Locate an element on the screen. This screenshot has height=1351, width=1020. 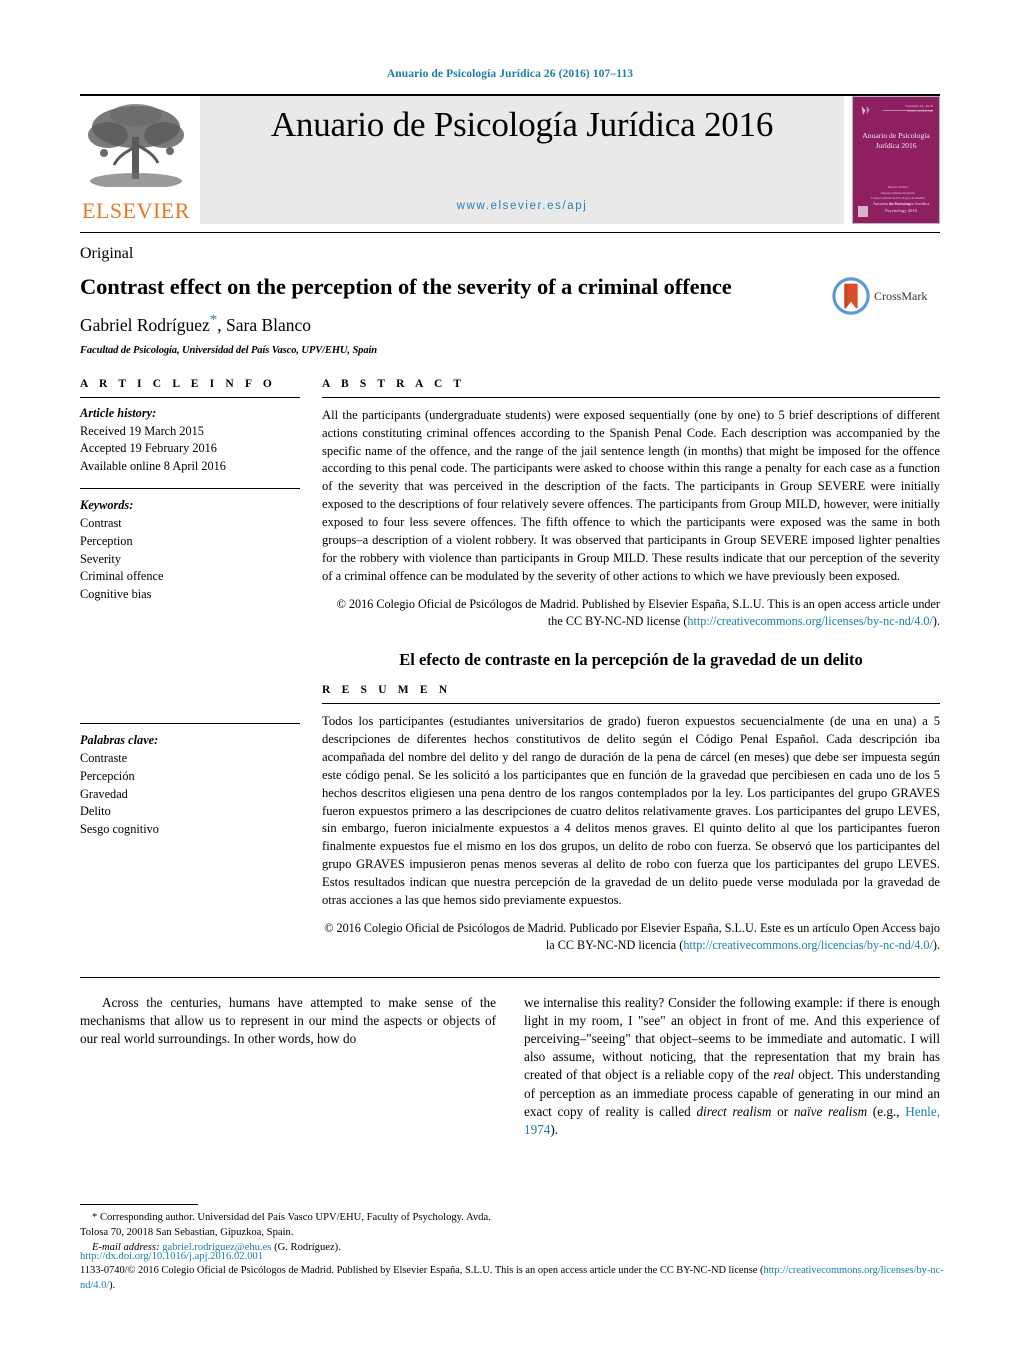
available-date: Available online 8 April 2016 is located at coordinates (153, 466).